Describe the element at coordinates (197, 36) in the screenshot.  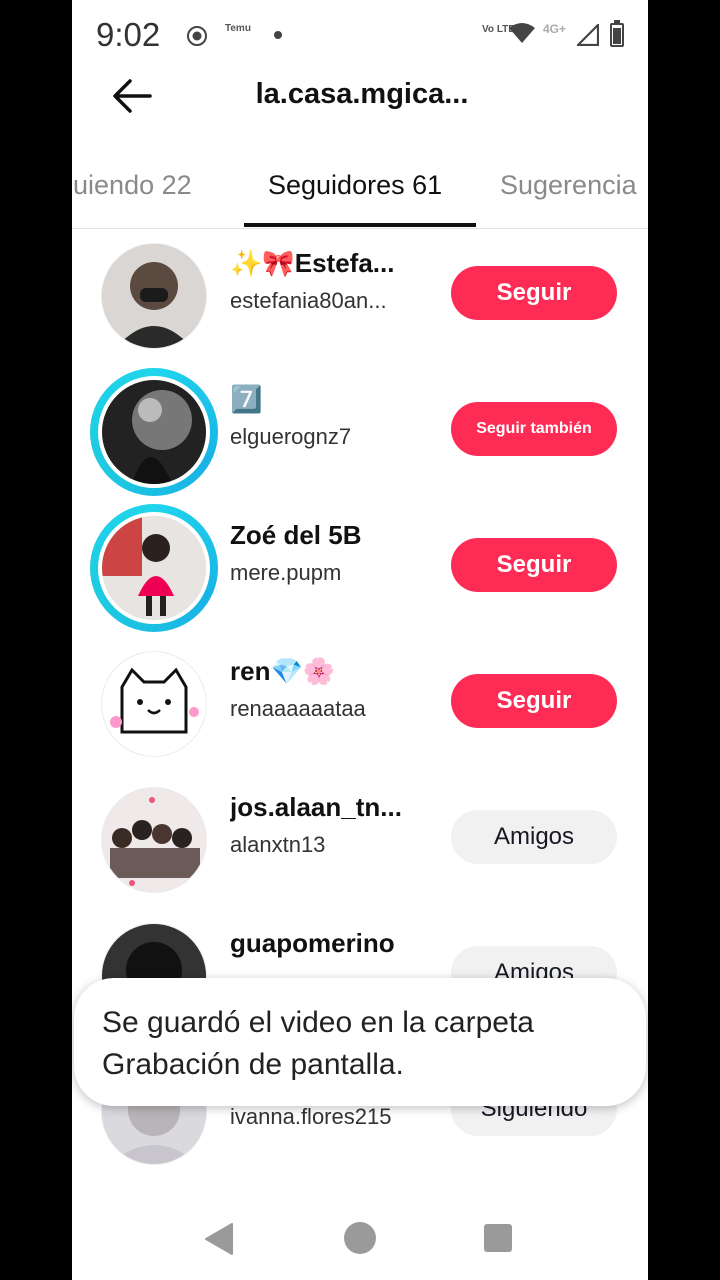
I see `screen-record-icon` at that location.